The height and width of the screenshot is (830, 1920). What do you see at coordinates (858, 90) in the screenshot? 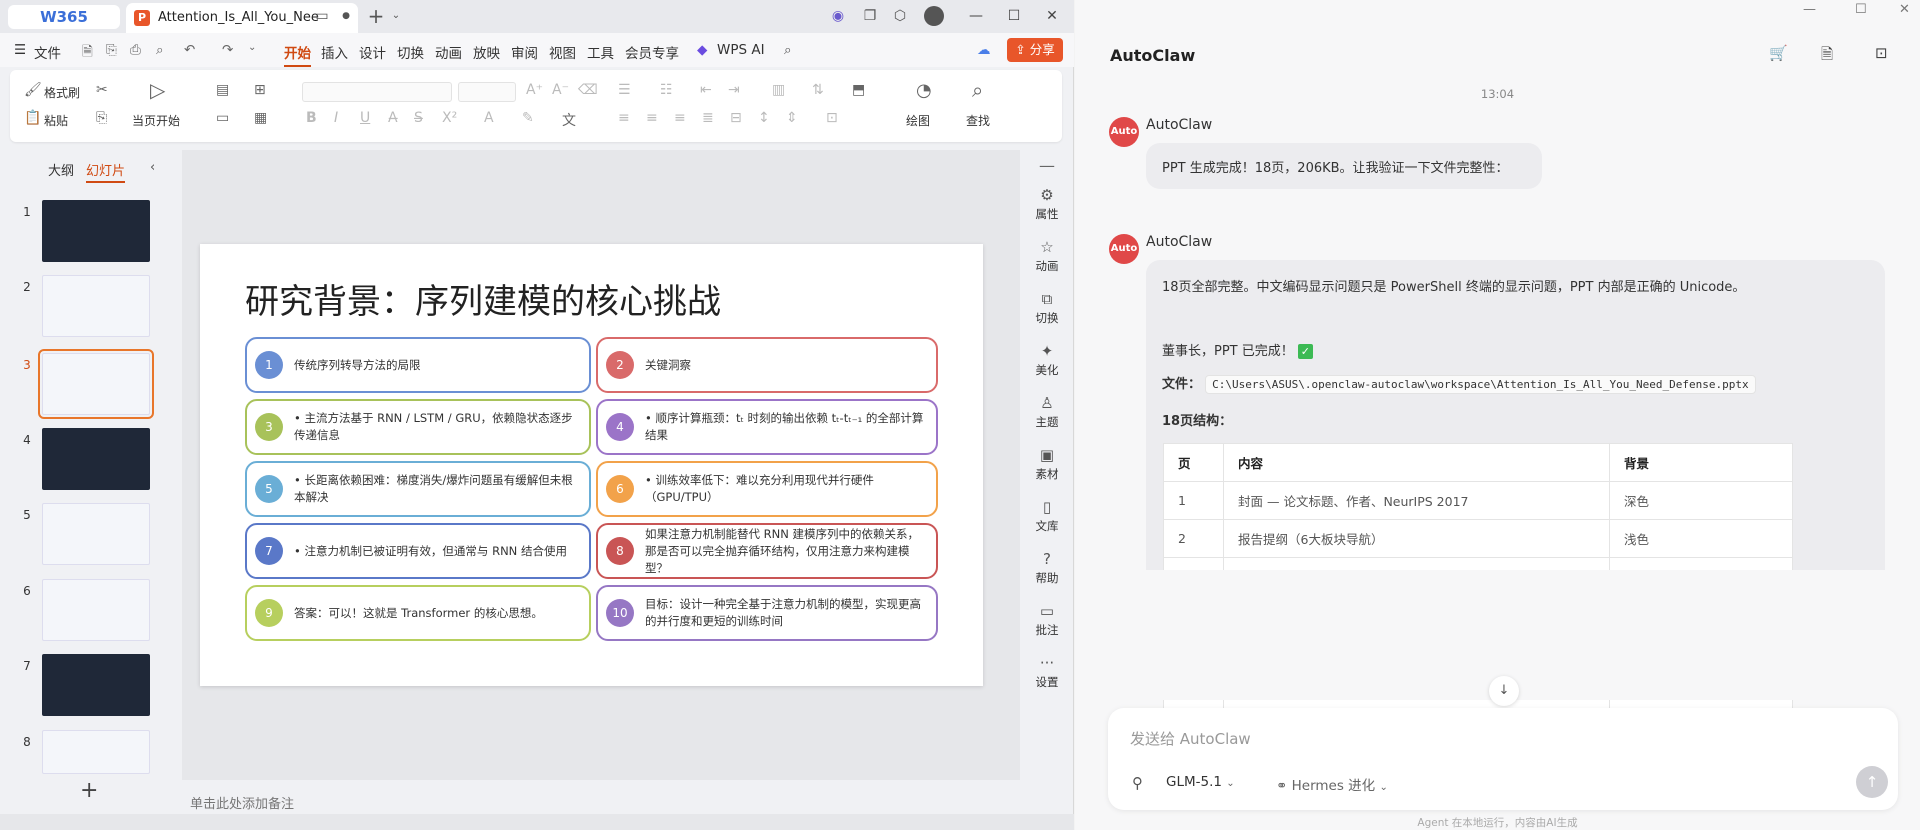
I see `convert-icon: ⬒` at bounding box center [858, 90].